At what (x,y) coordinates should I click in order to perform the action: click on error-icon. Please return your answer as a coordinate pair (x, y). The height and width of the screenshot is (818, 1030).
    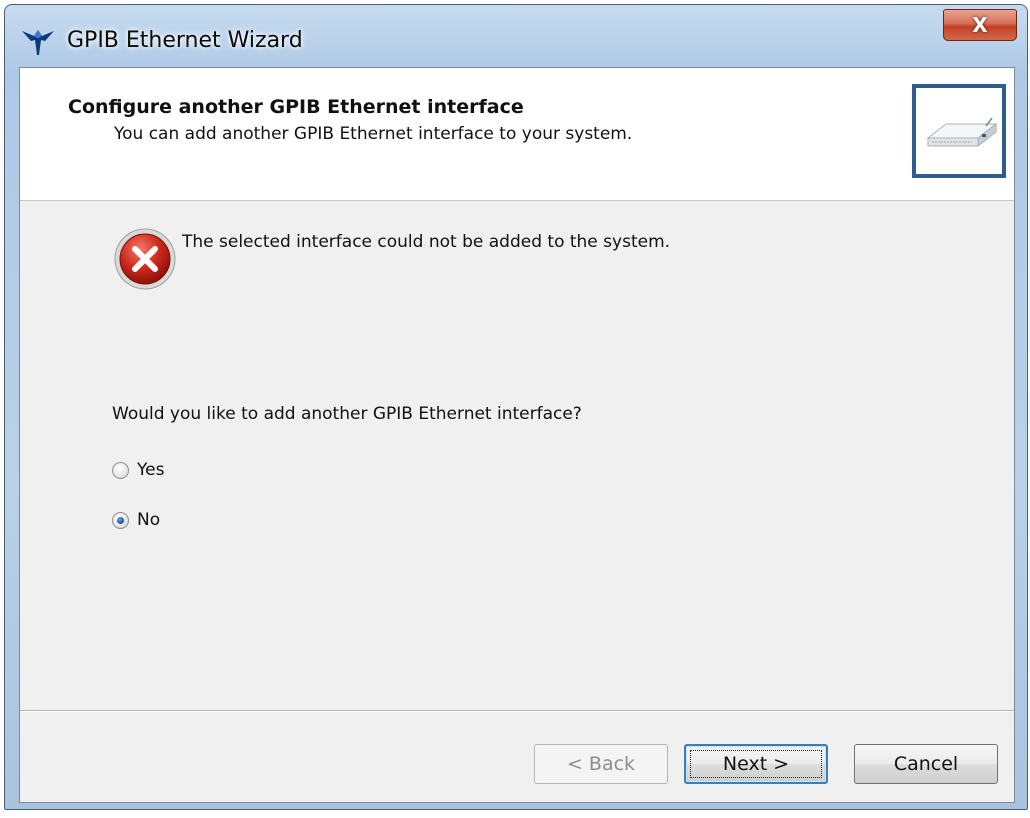
    Looking at the image, I should click on (145, 259).